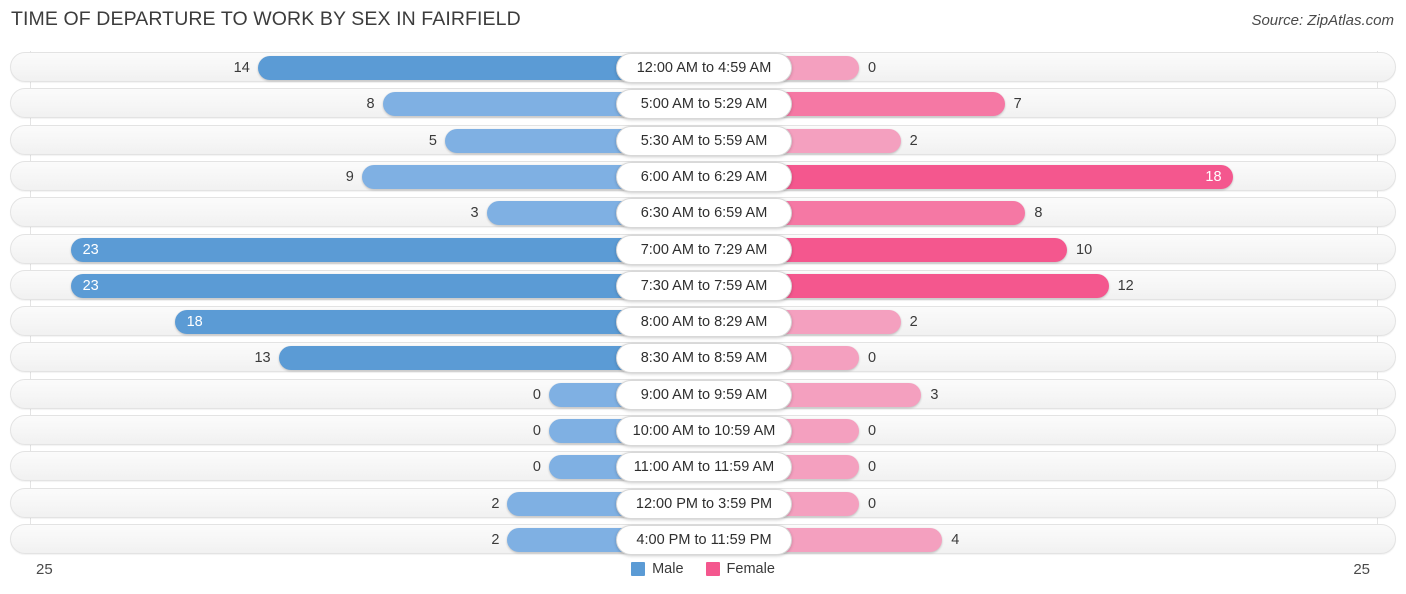  I want to click on category-label: 9:00 AM to 9:59 AM, so click(704, 394).